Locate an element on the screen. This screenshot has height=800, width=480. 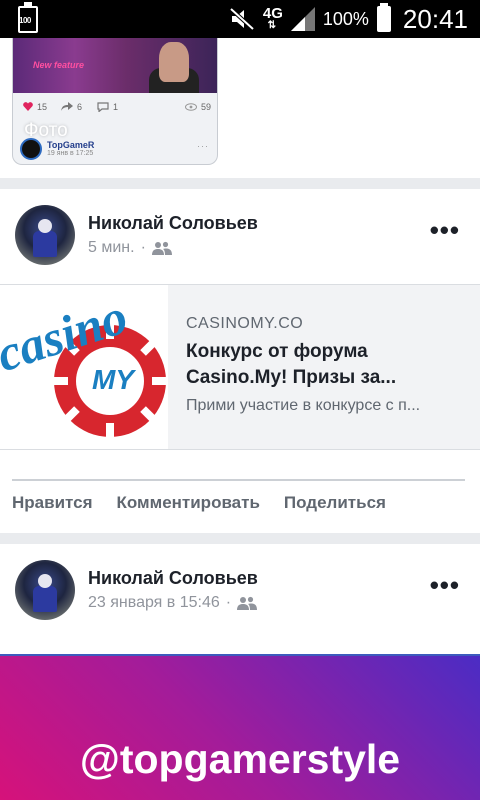
shares-count: 6 is located at coordinates (80, 107).